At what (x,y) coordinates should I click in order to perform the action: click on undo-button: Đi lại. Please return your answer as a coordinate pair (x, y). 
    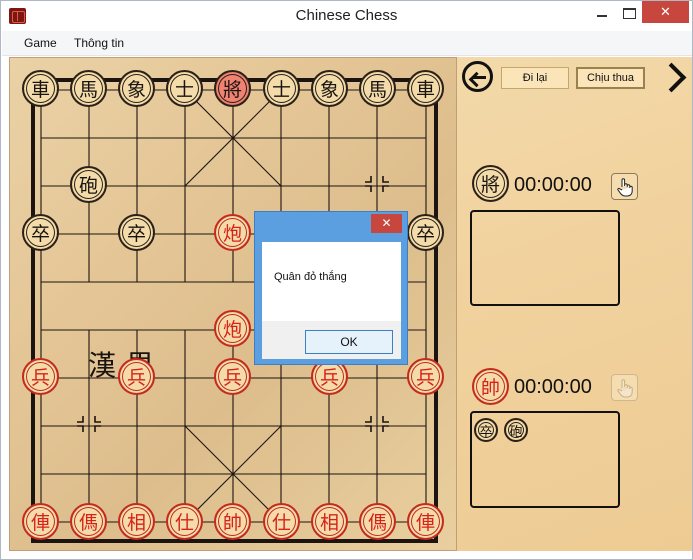
    Looking at the image, I should click on (535, 78).